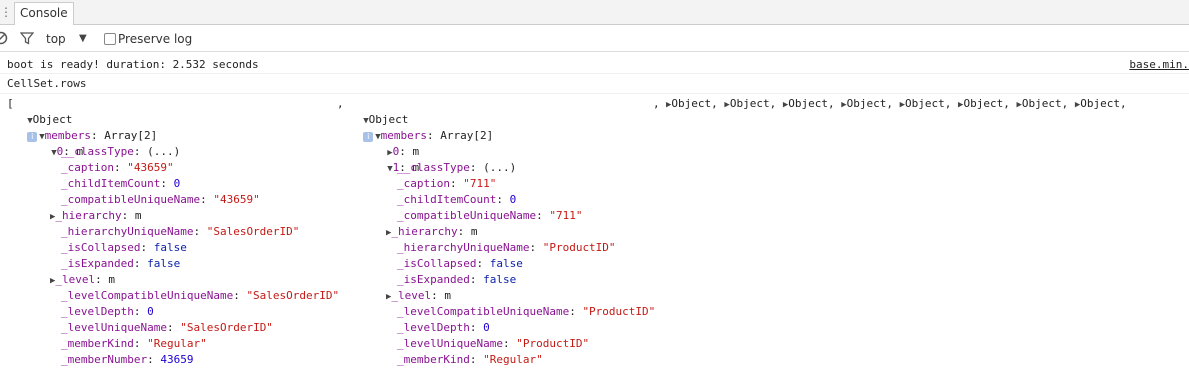  I want to click on property-key: _memberNumber, so click(104, 359).